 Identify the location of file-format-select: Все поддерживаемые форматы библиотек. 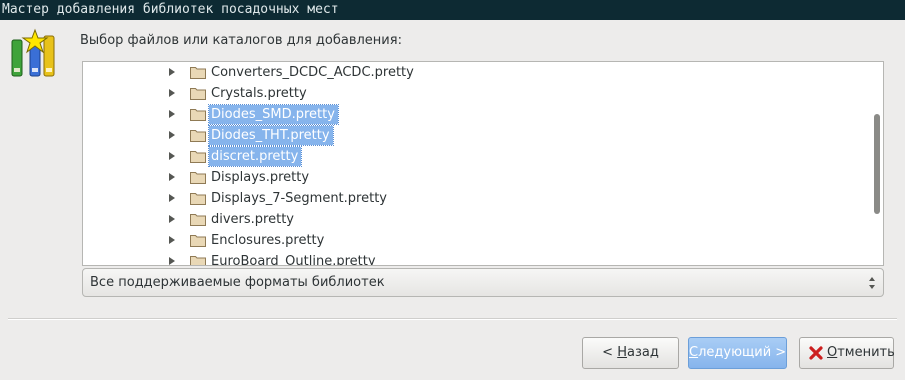
(483, 282).